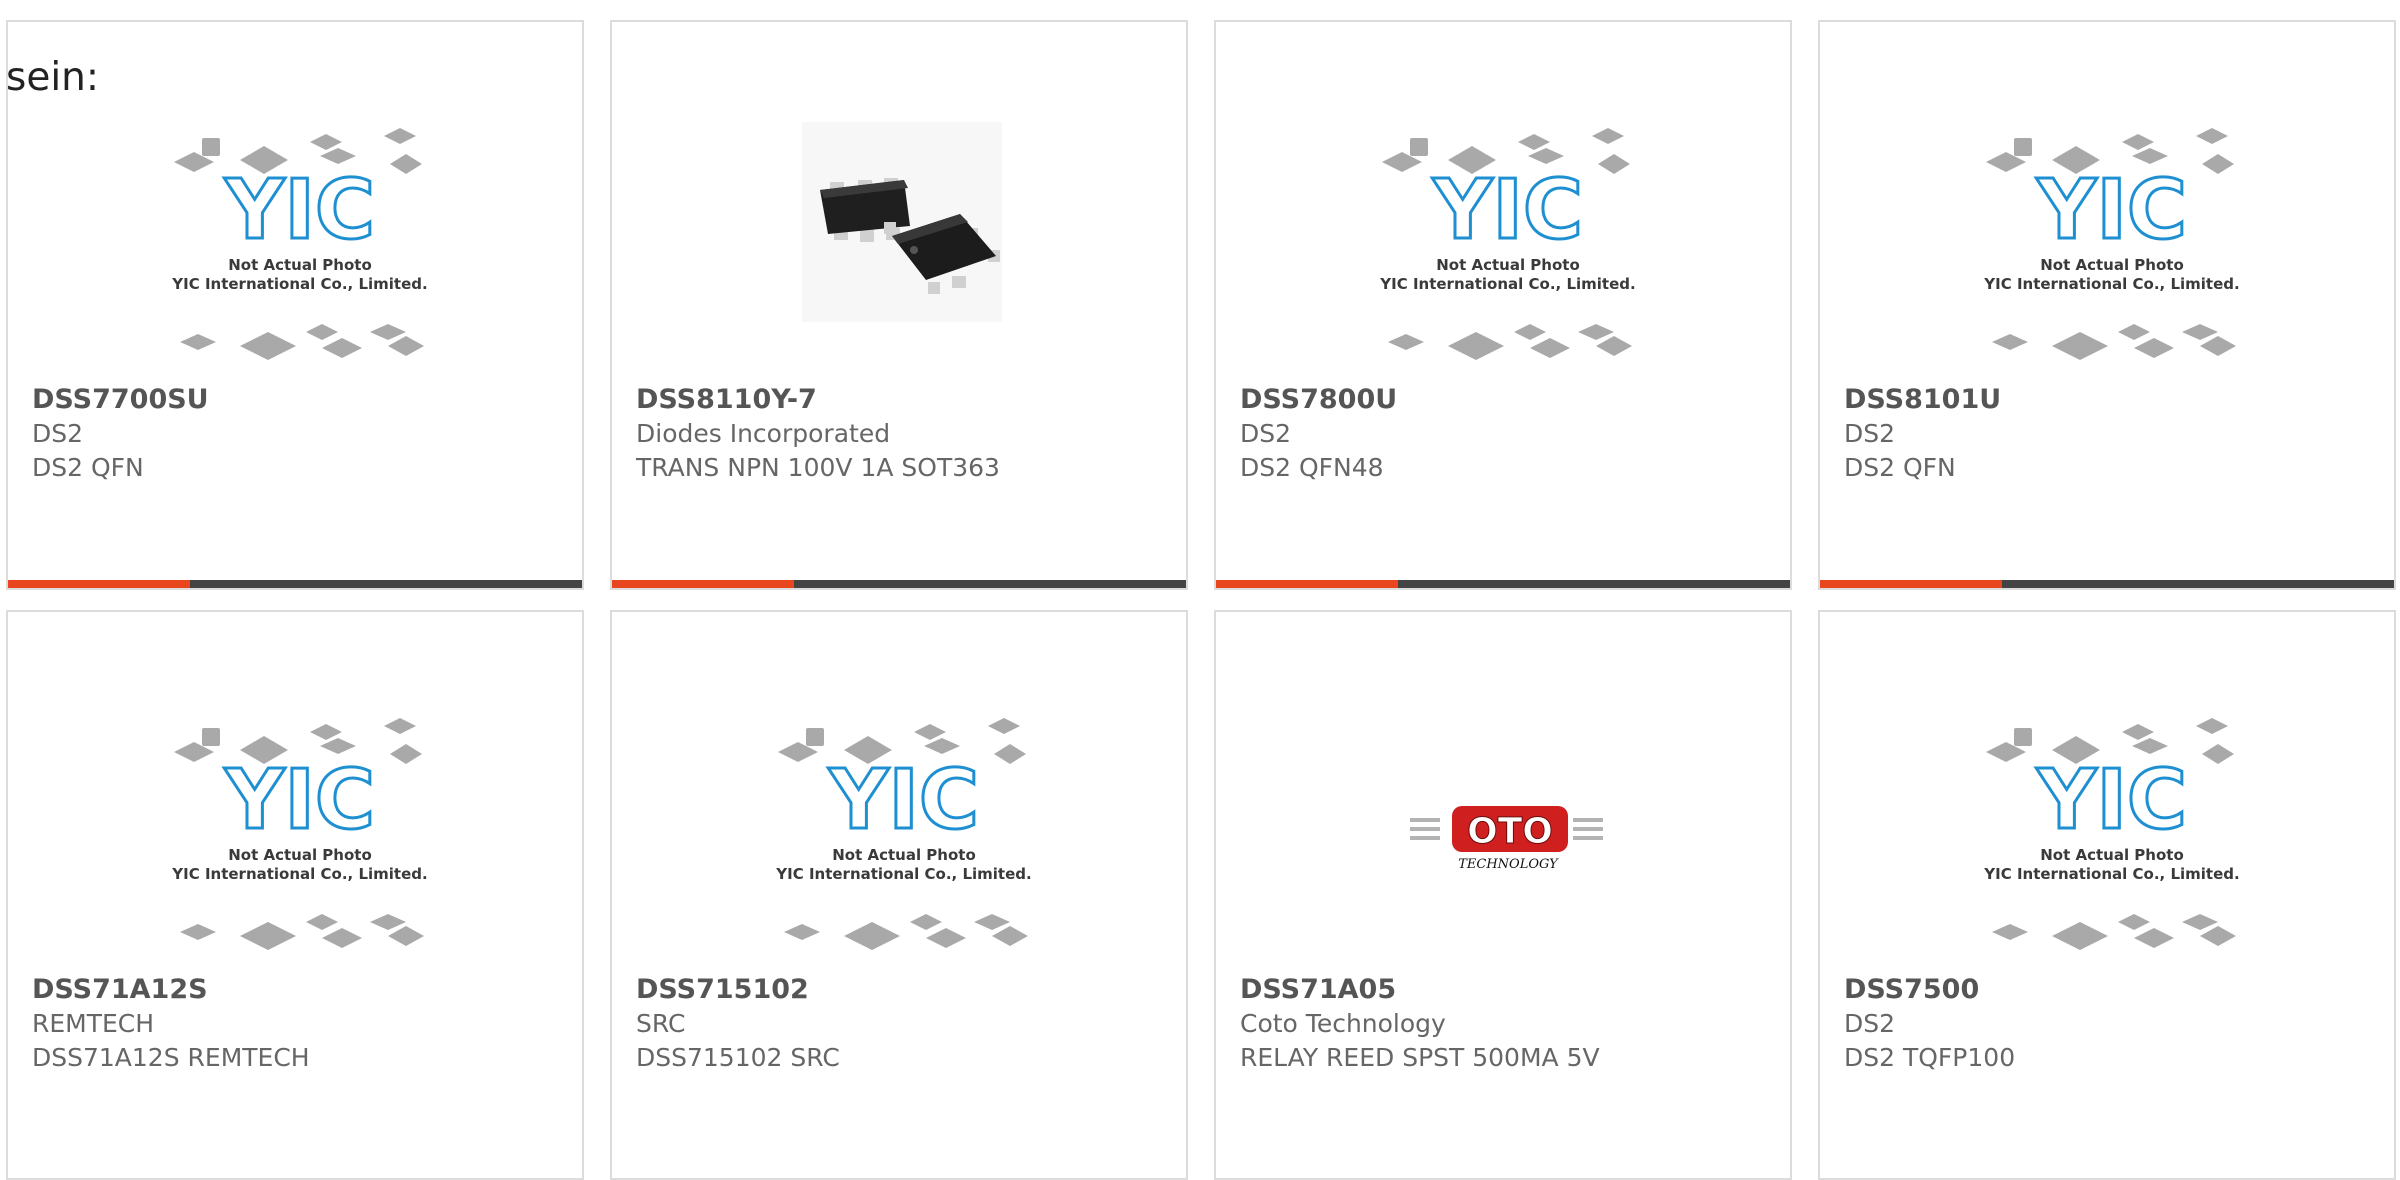 The image size is (2400, 1180). What do you see at coordinates (297, 1023) in the screenshot?
I see `product-info: DSS71A12S REMTECH DSS71A12S REMTECH` at bounding box center [297, 1023].